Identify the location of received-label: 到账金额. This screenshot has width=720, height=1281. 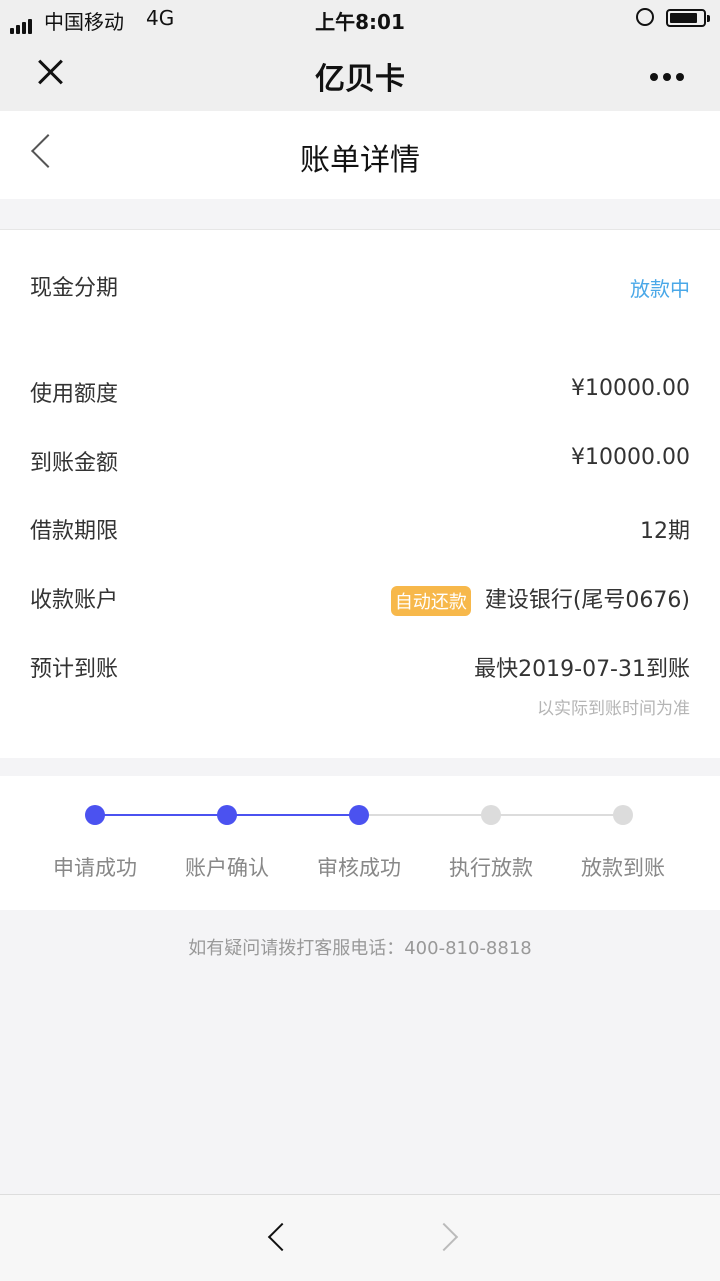
(74, 463).